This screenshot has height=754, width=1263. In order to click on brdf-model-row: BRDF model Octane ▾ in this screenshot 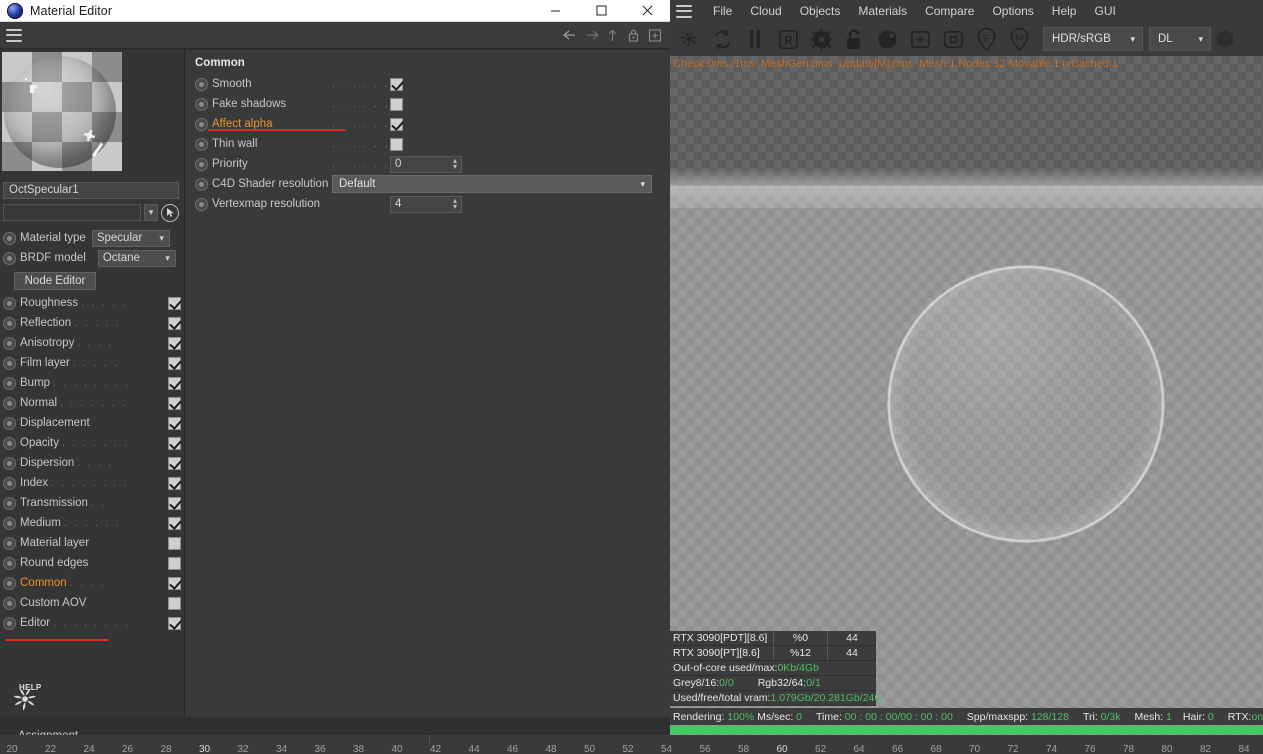, I will do `click(92, 258)`.